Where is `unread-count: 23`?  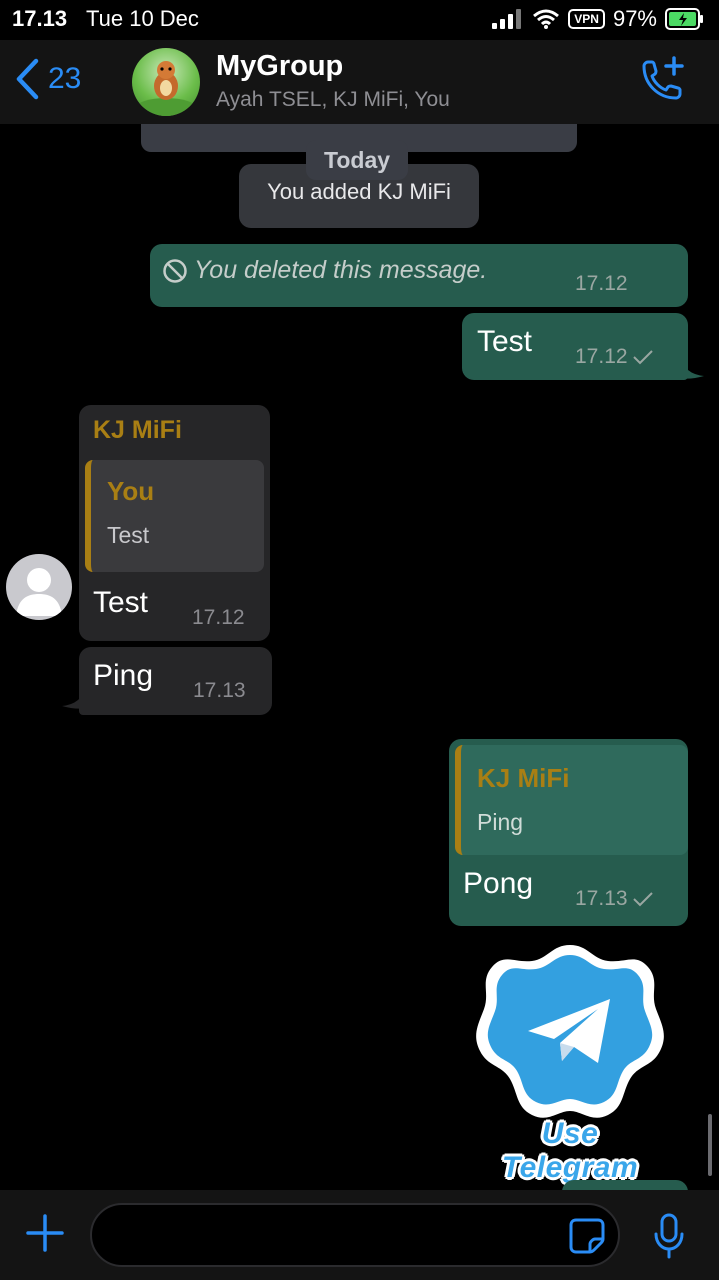 unread-count: 23 is located at coordinates (65, 78).